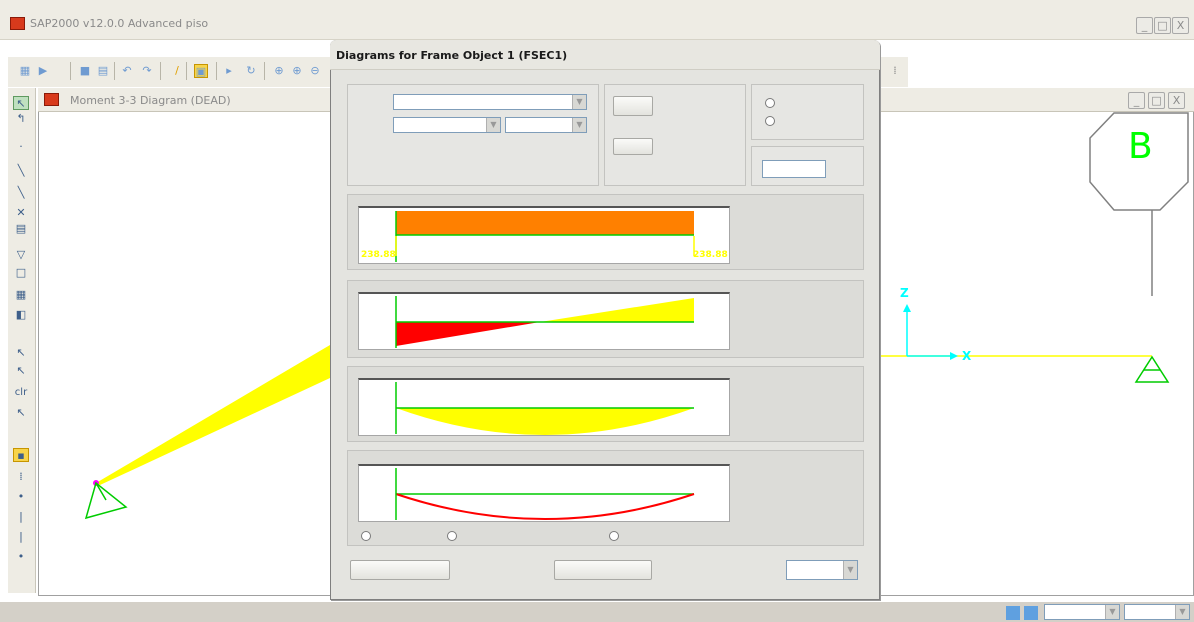  What do you see at coordinates (1157, 612) in the screenshot?
I see `units-dropdown: ▼` at bounding box center [1157, 612].